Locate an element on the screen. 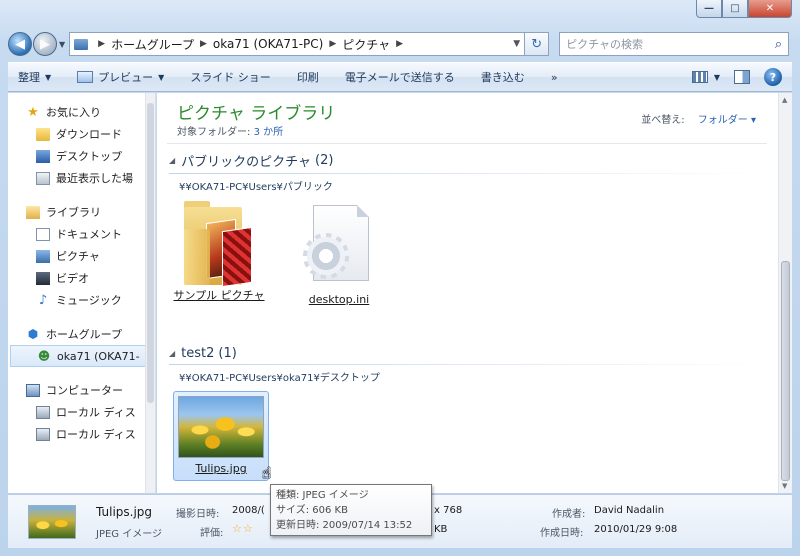  file-item-sample-pictures: サンプル ピクチャ is located at coordinates (219, 251).